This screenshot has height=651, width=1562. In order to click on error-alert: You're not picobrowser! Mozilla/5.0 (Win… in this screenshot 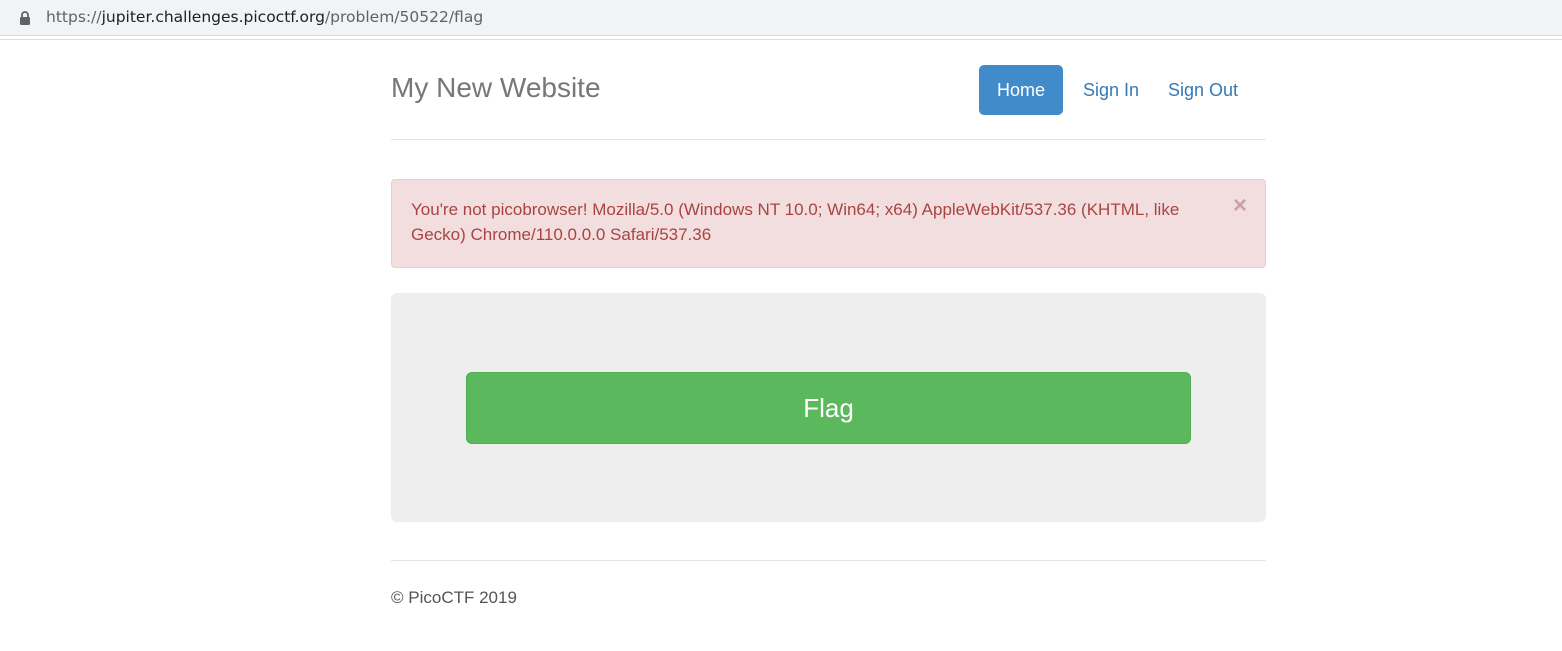, I will do `click(828, 223)`.